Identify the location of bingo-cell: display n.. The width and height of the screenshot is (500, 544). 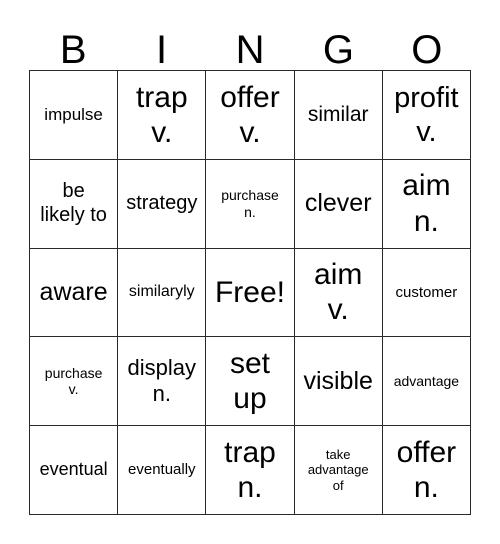
(162, 382).